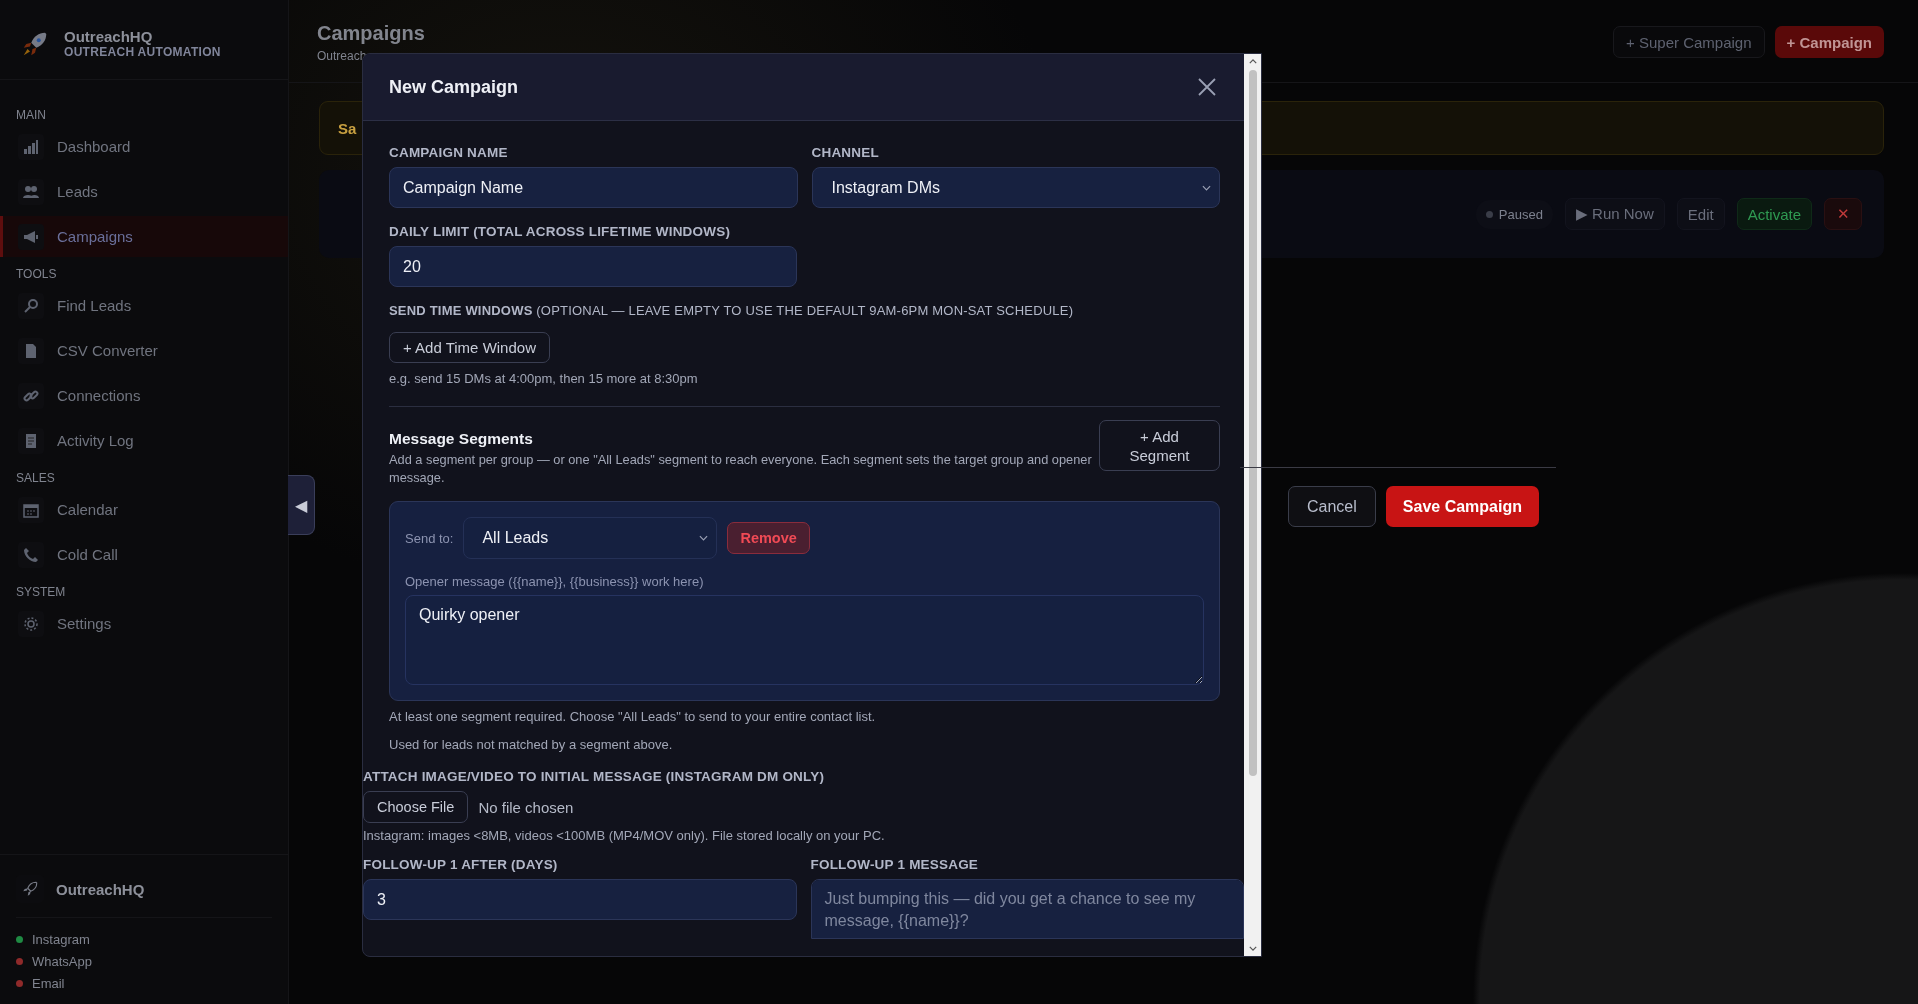 The height and width of the screenshot is (1004, 1918). I want to click on section-title: MAIN, so click(31, 115).